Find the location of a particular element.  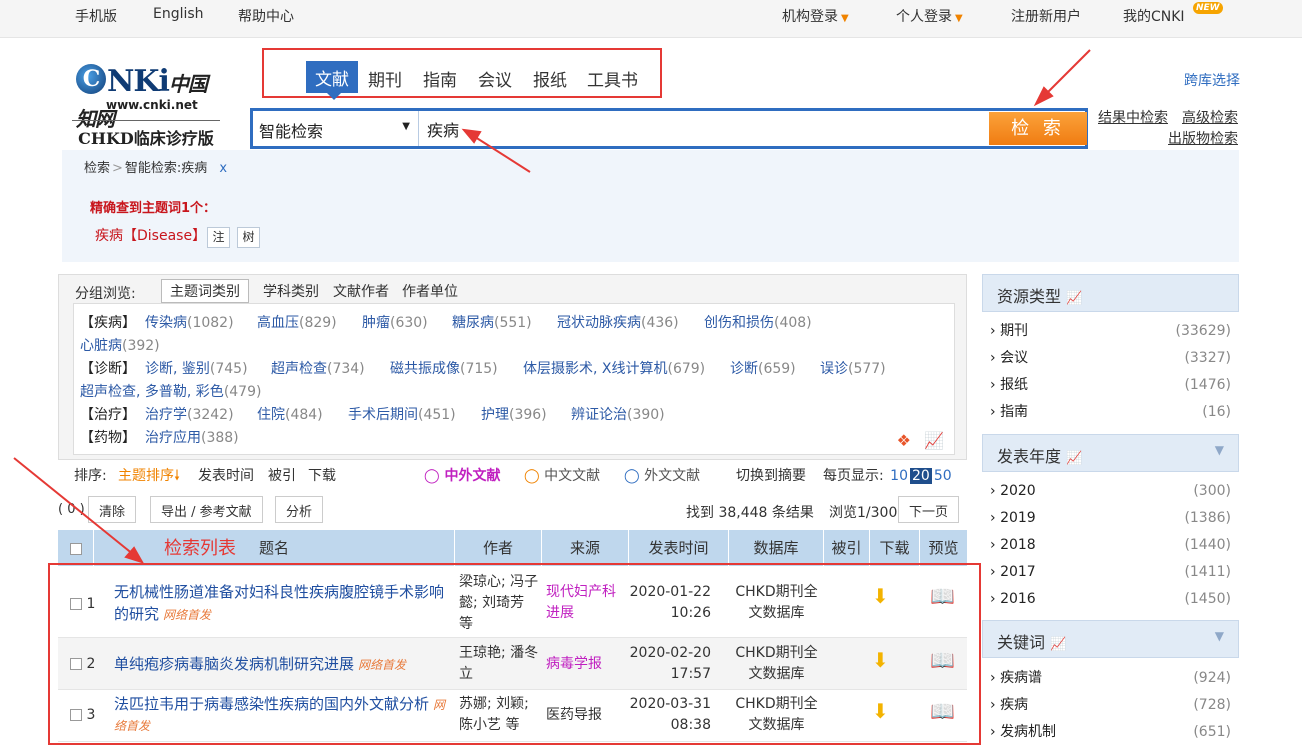

group-item: 辨证论治(390) is located at coordinates (618, 414).